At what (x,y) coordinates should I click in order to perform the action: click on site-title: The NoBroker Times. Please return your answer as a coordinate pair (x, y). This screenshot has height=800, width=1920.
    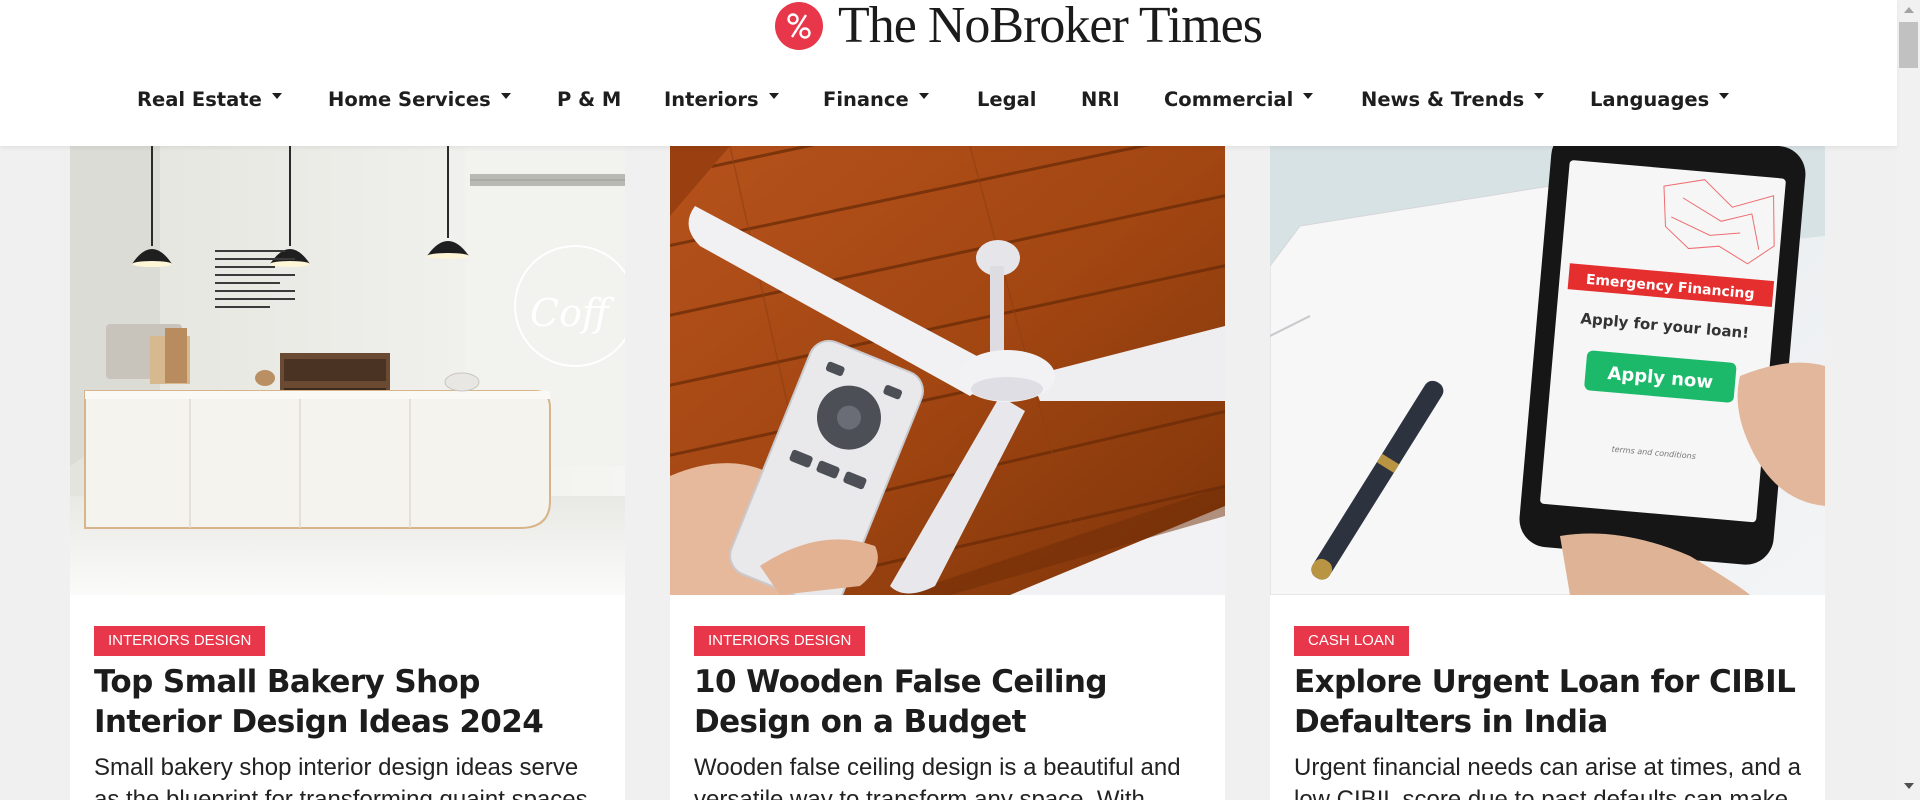
    Looking at the image, I should click on (1050, 27).